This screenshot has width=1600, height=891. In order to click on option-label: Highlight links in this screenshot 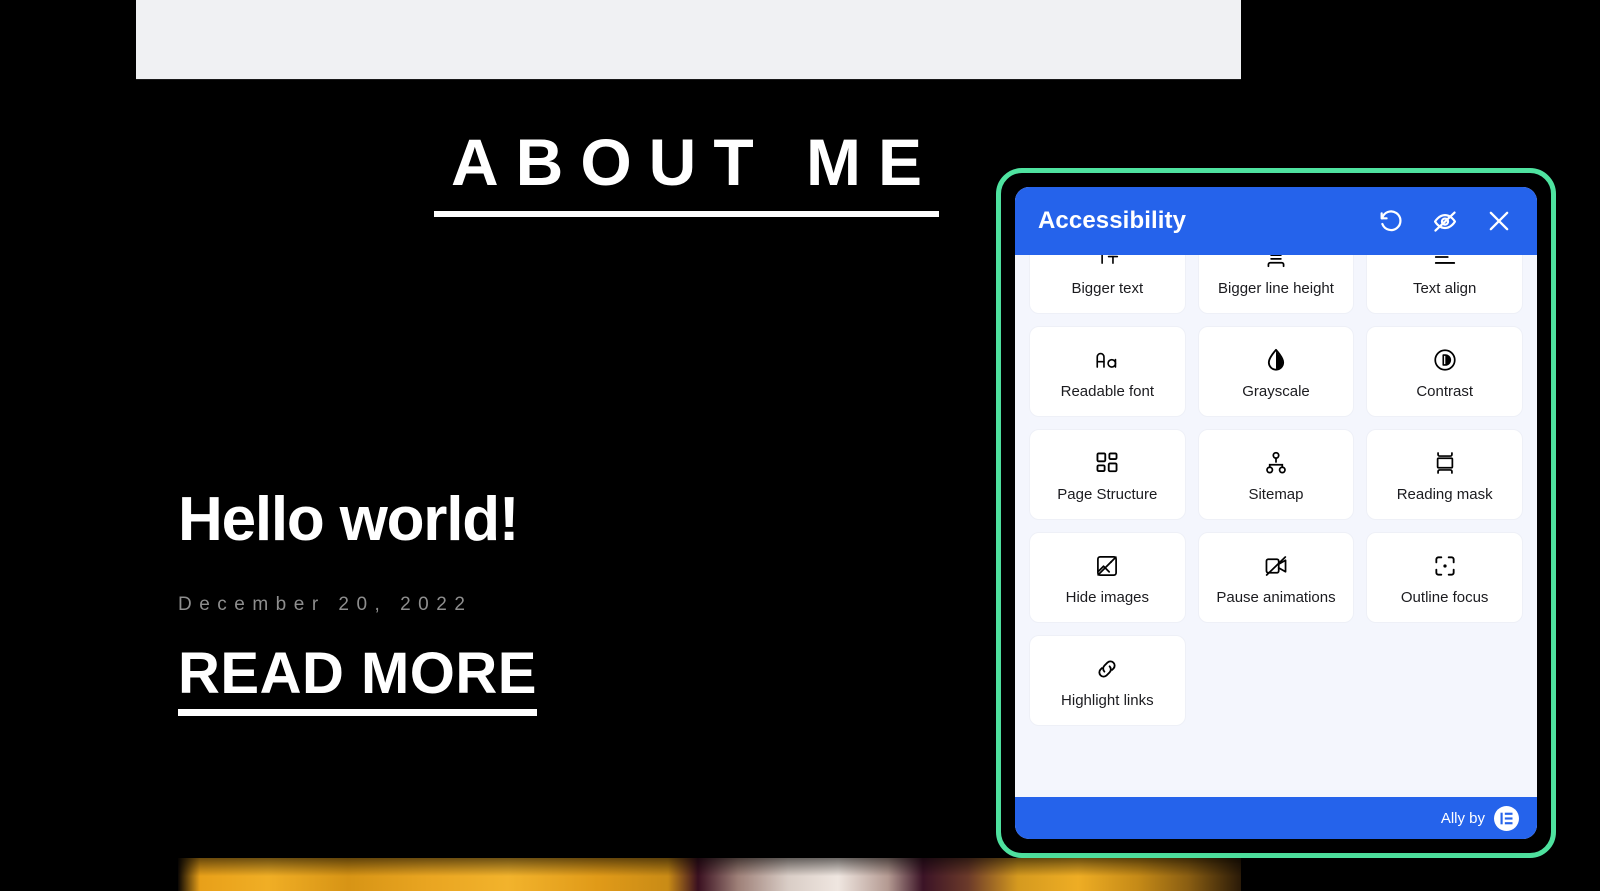, I will do `click(1107, 700)`.